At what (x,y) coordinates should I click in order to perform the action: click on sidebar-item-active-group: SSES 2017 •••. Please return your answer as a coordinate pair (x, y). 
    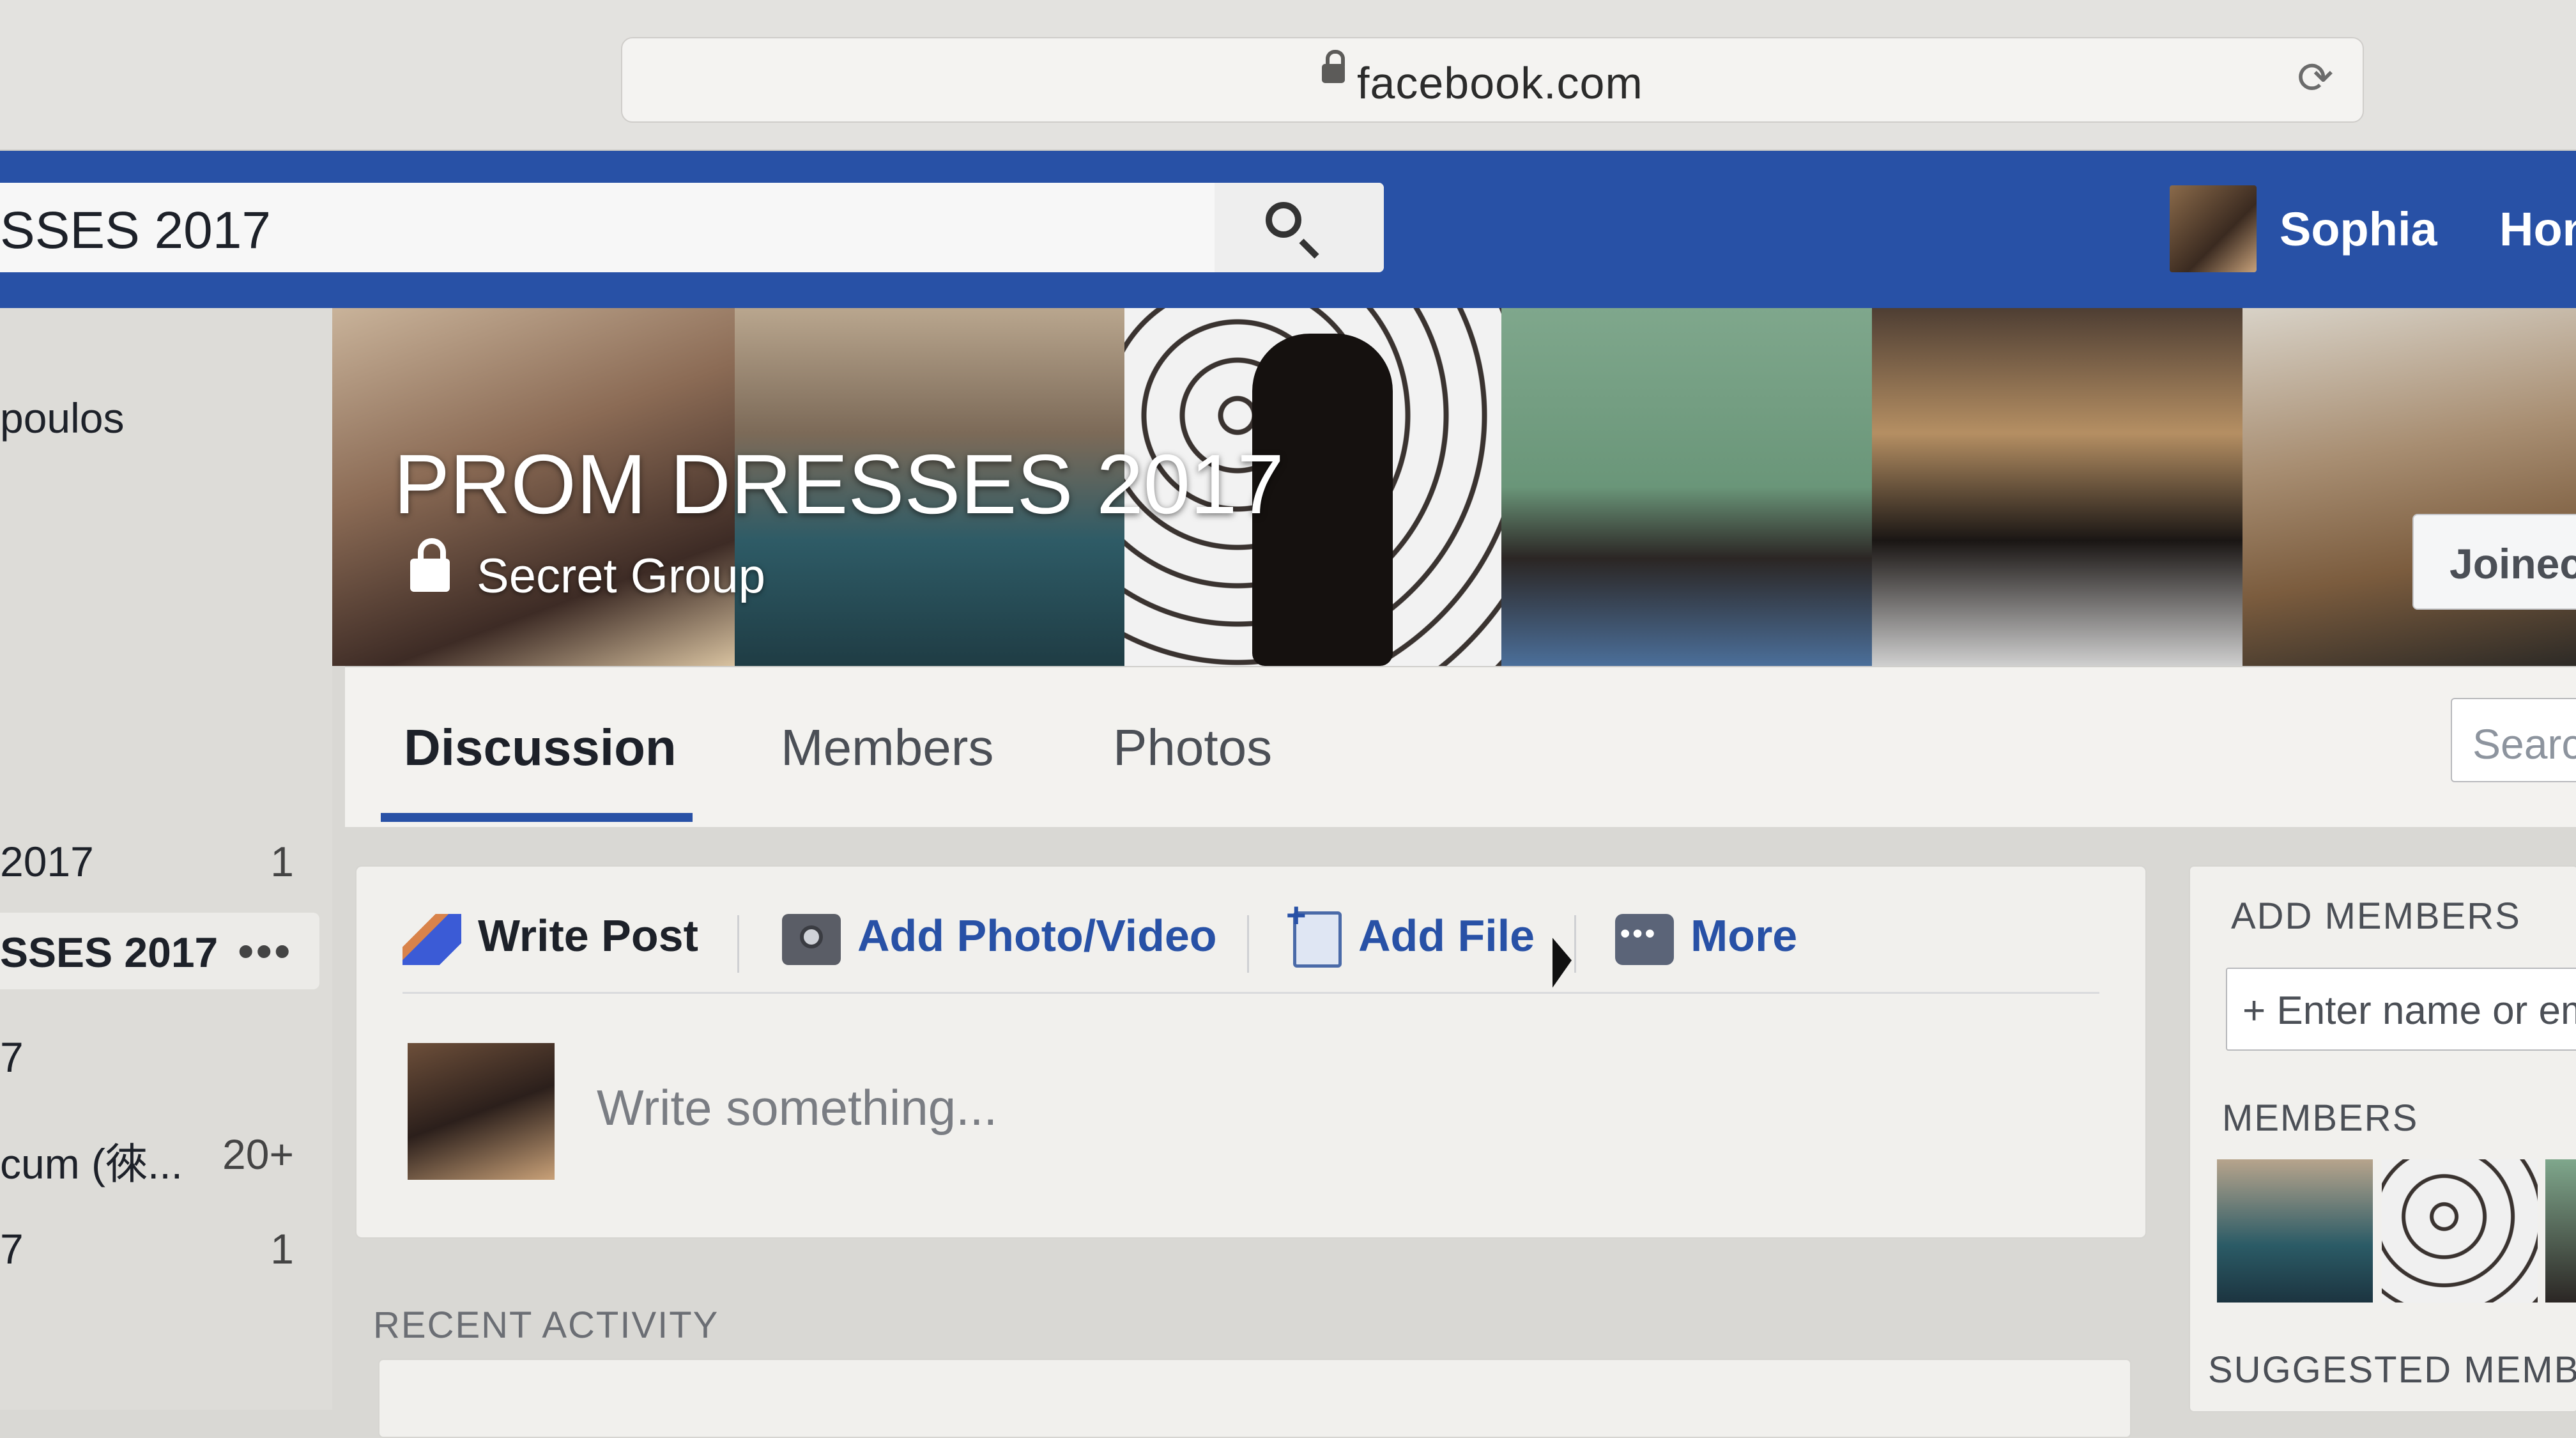
    Looking at the image, I should click on (159, 951).